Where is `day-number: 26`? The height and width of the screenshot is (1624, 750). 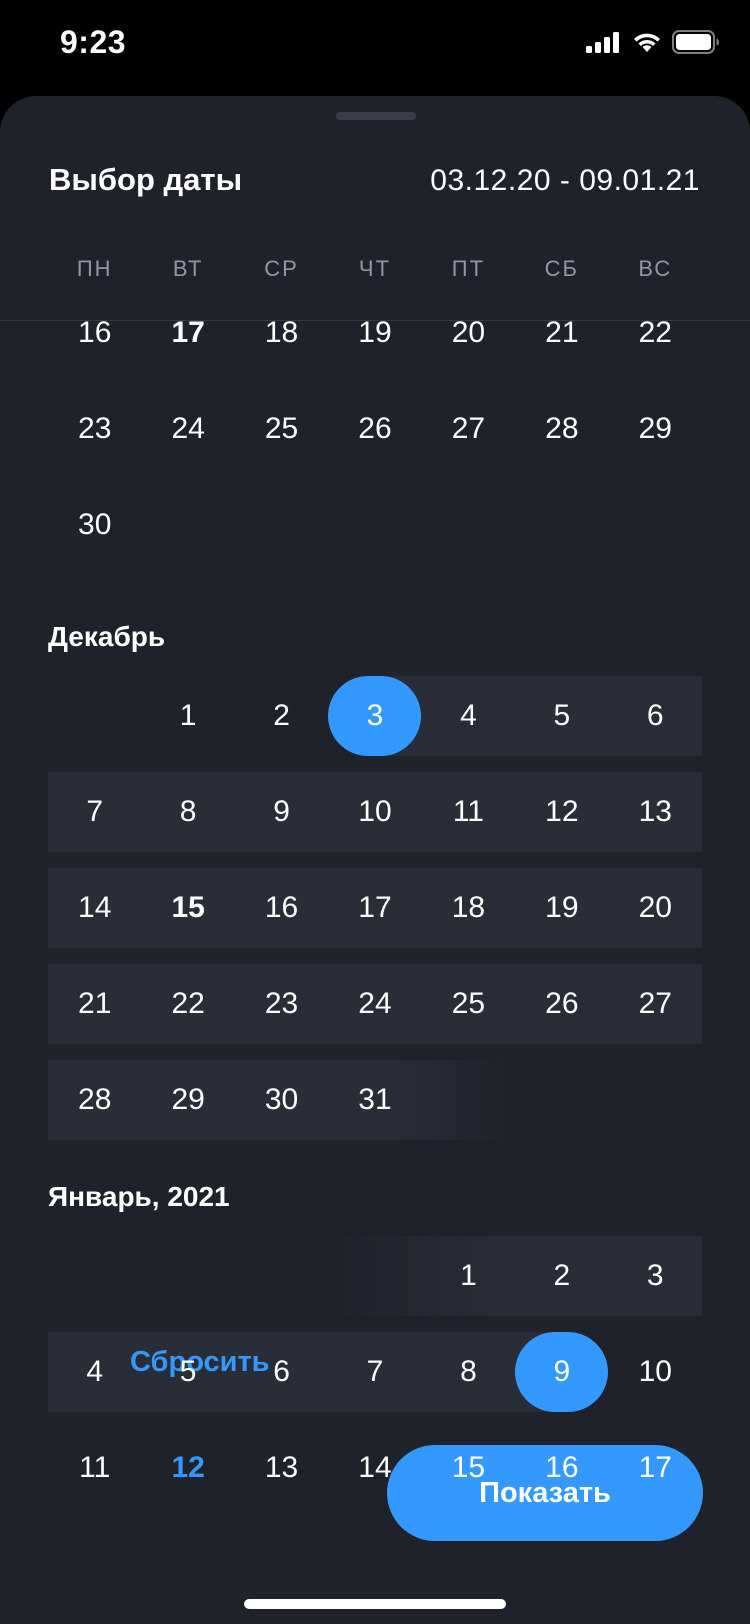
day-number: 26 is located at coordinates (375, 428).